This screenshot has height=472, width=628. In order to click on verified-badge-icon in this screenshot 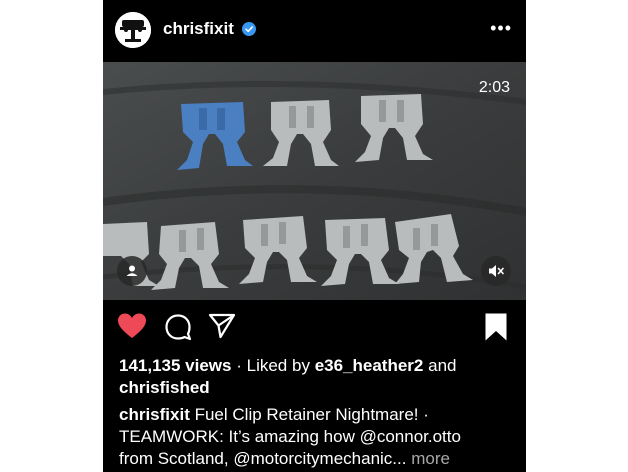, I will do `click(249, 29)`.